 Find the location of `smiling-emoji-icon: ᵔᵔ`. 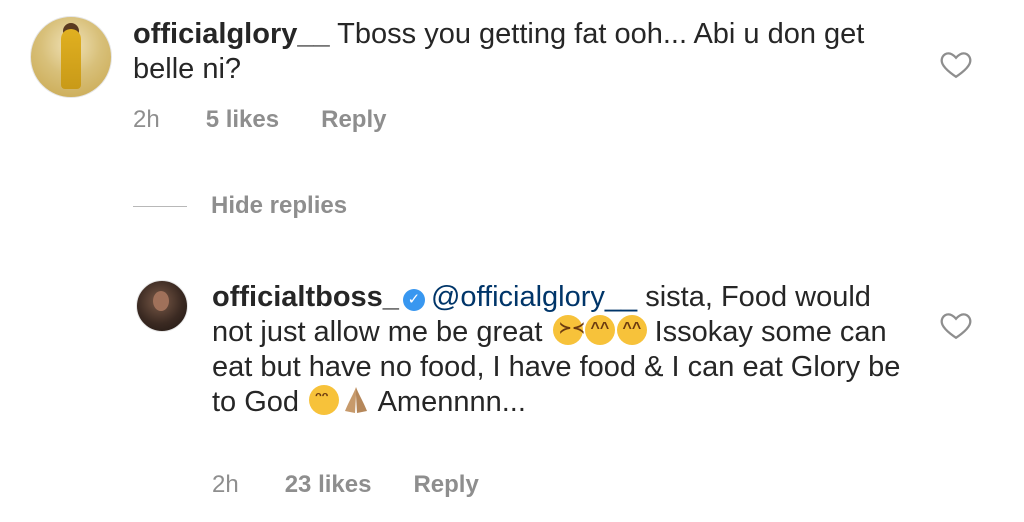

smiling-emoji-icon: ᵔᵔ is located at coordinates (324, 400).